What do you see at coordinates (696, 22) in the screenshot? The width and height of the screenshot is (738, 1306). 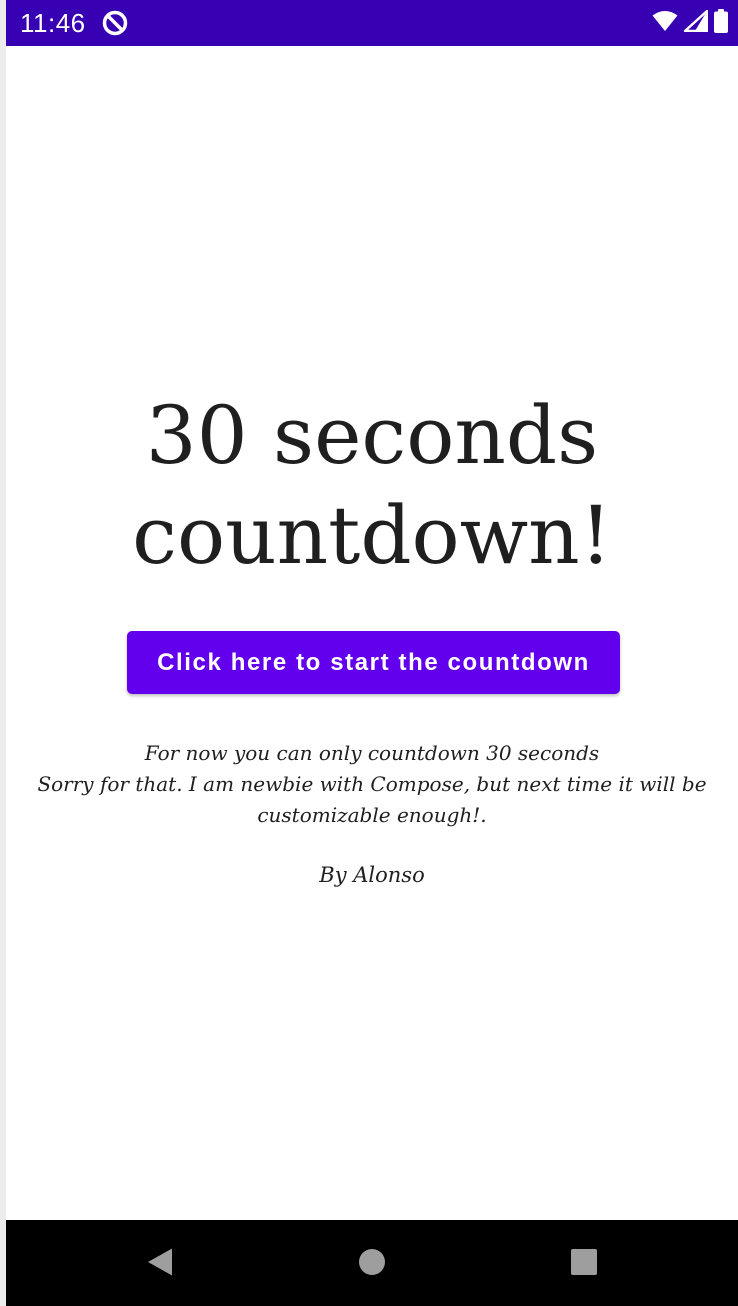 I see `signal-icon` at bounding box center [696, 22].